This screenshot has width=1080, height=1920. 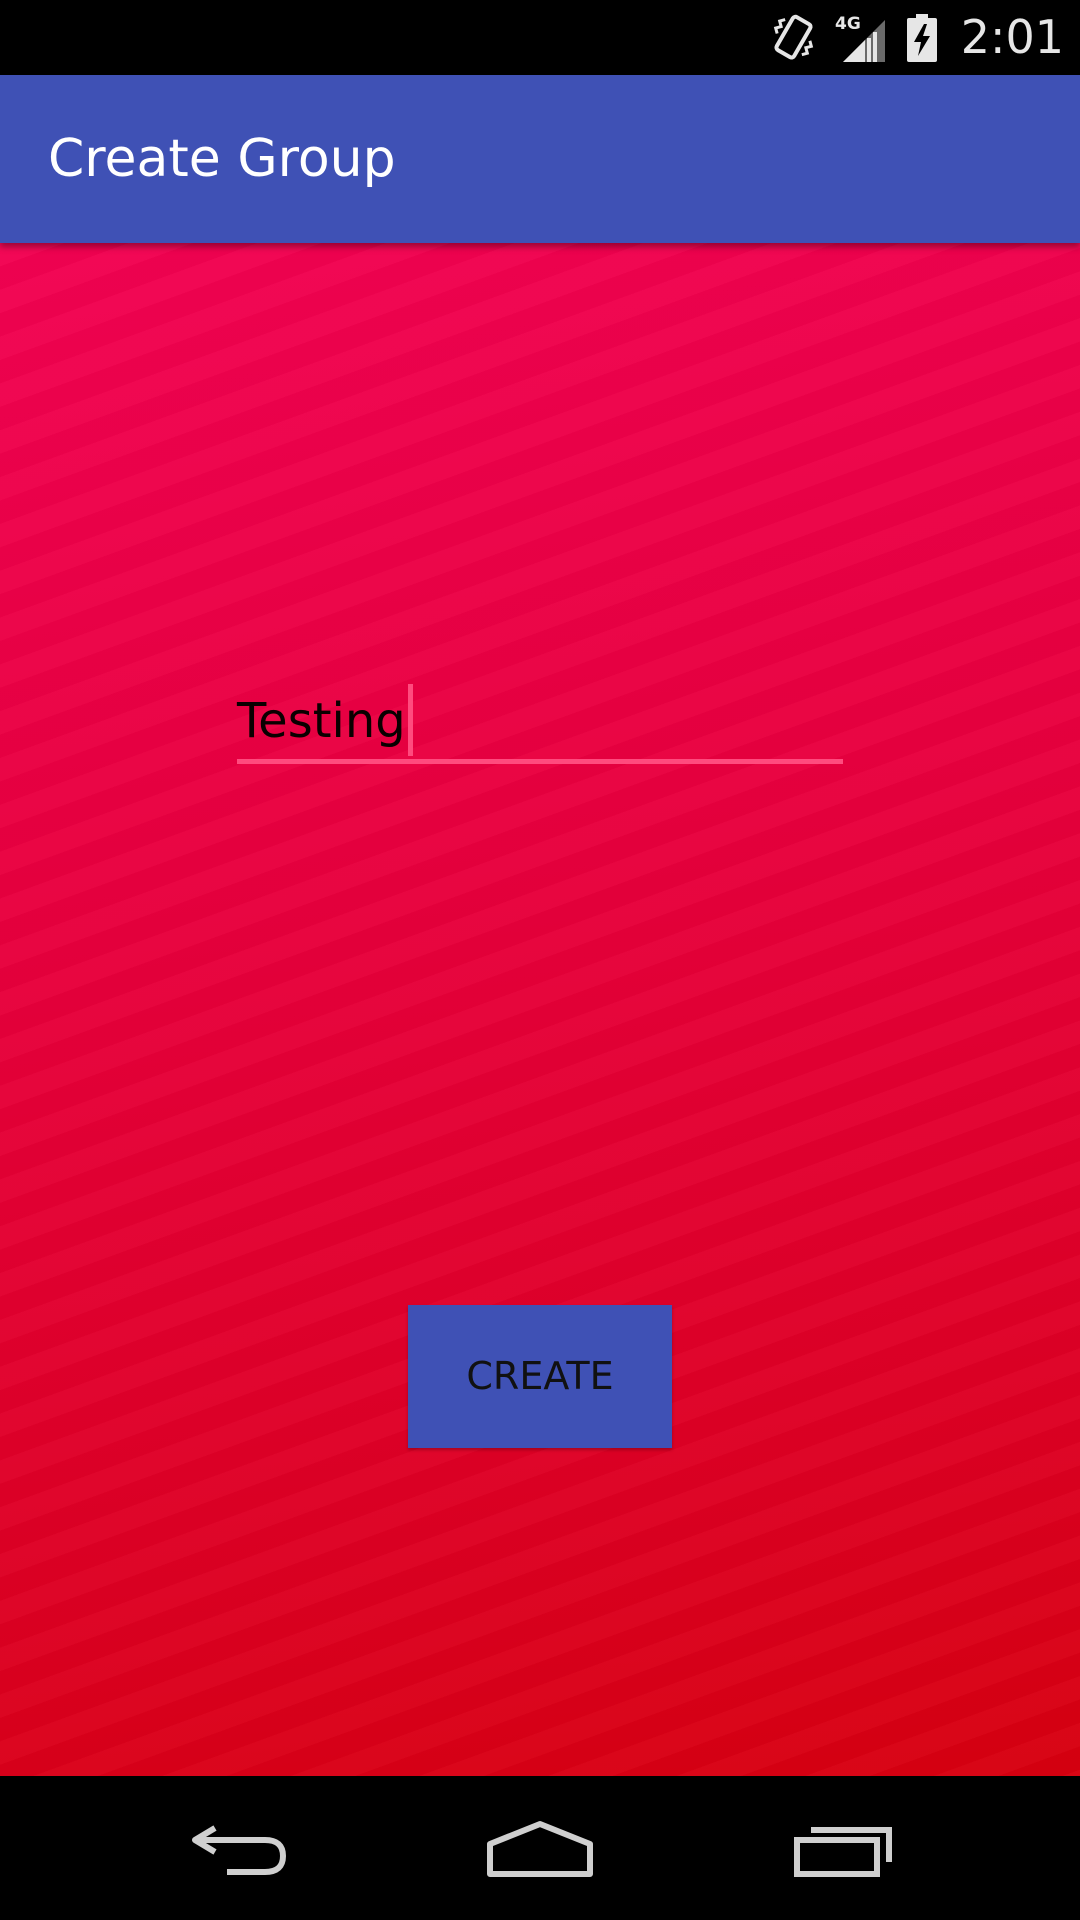 I want to click on home-icon, so click(x=540, y=1849).